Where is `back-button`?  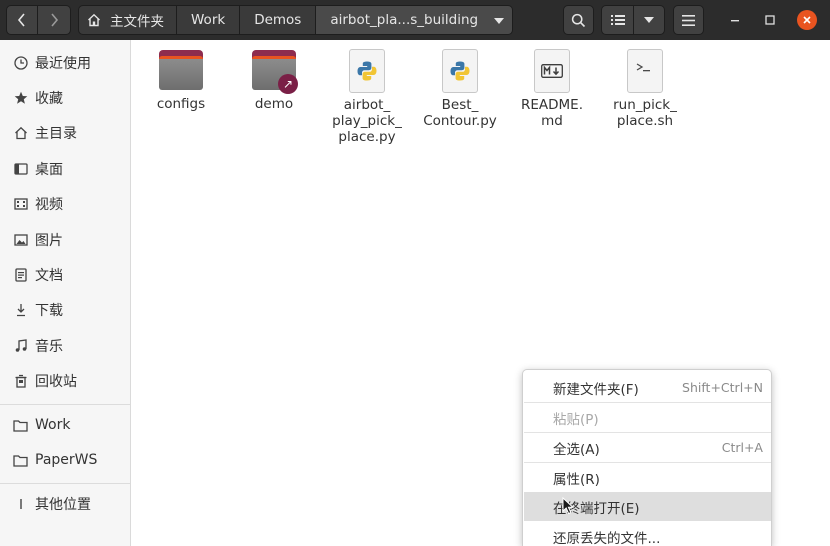 back-button is located at coordinates (22, 20).